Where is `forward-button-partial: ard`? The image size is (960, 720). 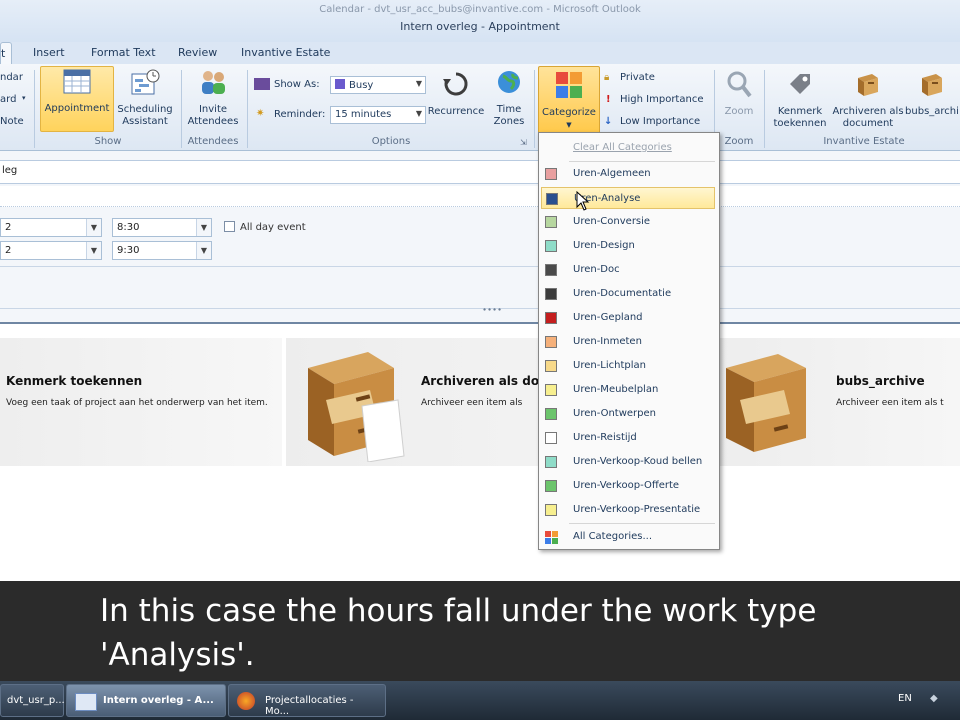
forward-button-partial: ard is located at coordinates (8, 99).